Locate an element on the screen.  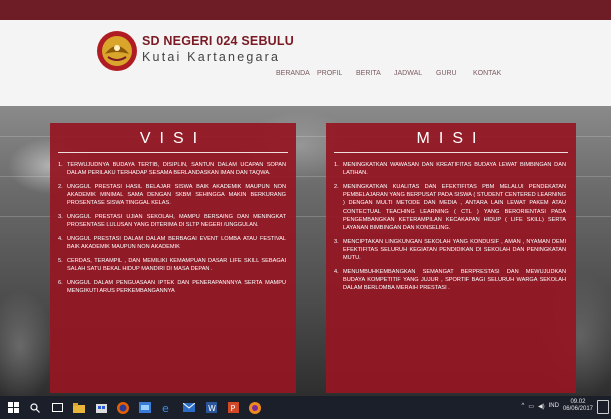
school-name: SD NEGERI 024 SEBULU is located at coordinates (218, 41).